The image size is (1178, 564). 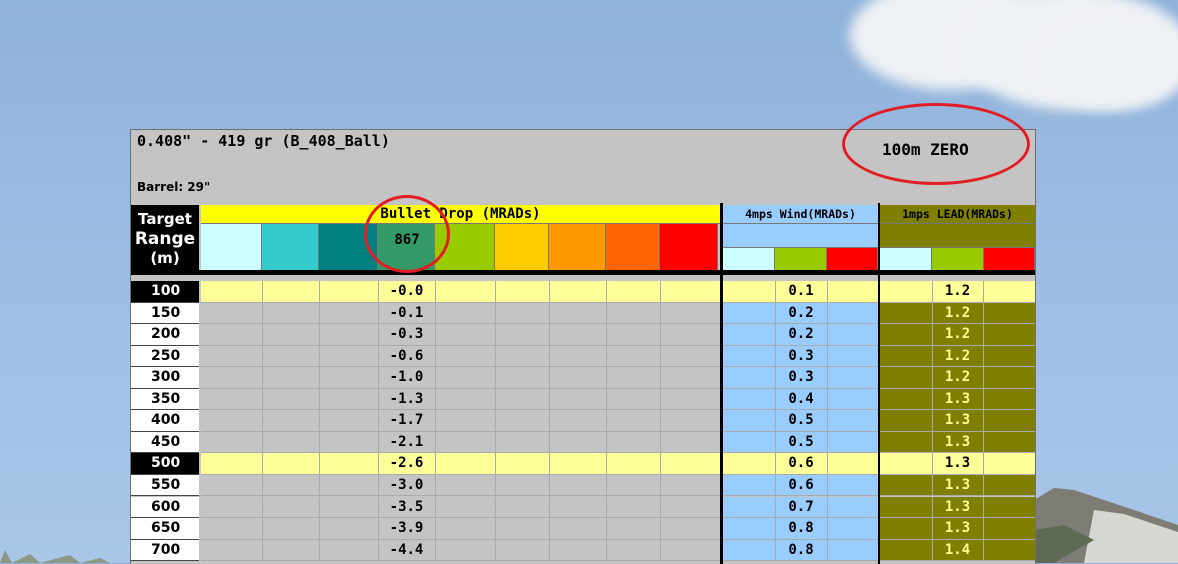 I want to click on table-row: 550 -3.0 0.6 1.3, so click(x=583, y=485).